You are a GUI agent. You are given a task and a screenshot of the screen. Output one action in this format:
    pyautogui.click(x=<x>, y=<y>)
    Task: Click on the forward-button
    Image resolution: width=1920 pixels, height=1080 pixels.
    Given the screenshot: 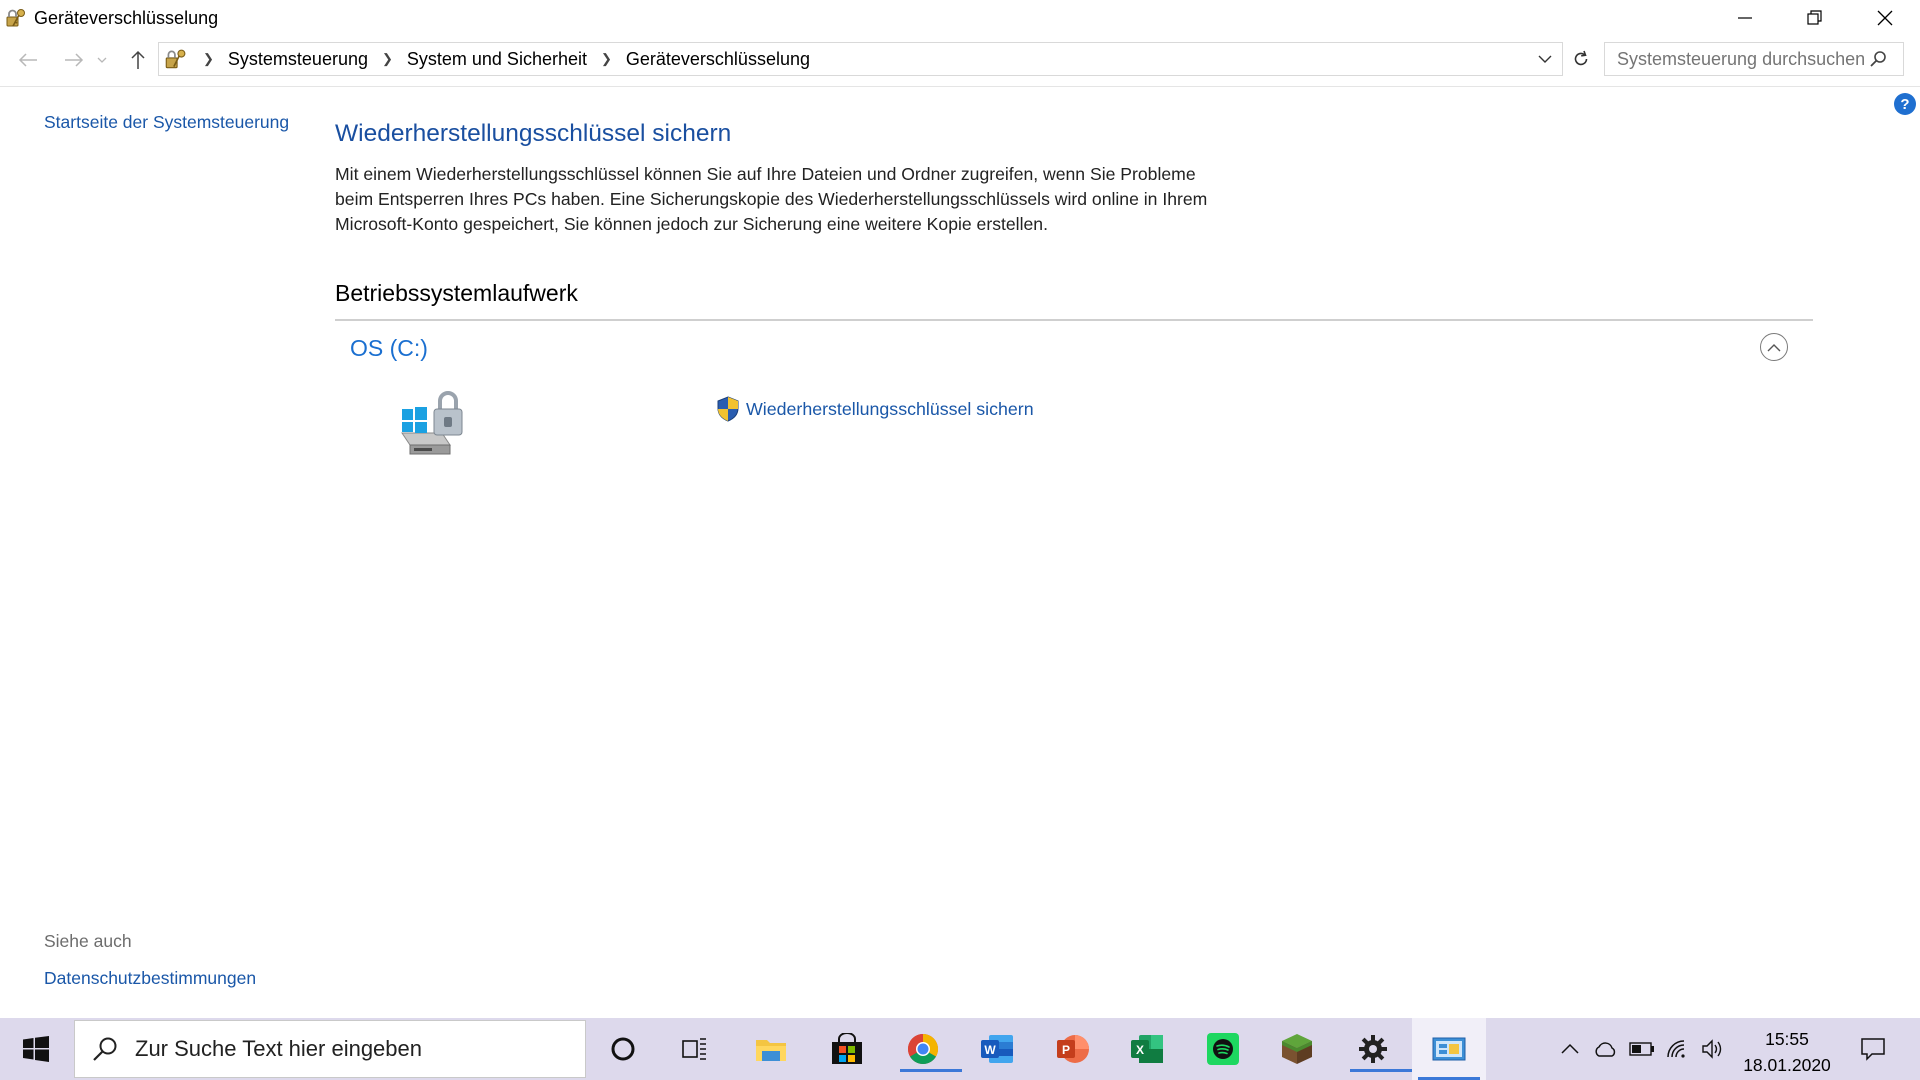 What is the action you would take?
    pyautogui.click(x=74, y=60)
    